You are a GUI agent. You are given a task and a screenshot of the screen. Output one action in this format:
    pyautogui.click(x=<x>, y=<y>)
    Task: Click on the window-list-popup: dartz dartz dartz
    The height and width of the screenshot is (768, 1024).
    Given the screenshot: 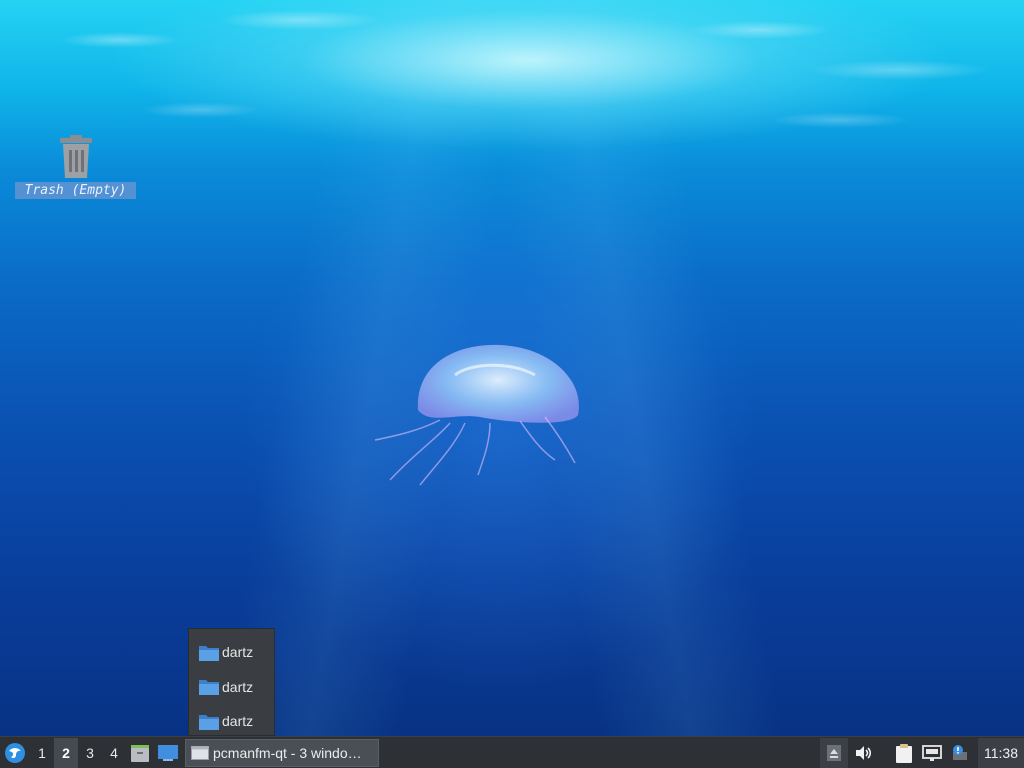 What is the action you would take?
    pyautogui.click(x=231, y=682)
    